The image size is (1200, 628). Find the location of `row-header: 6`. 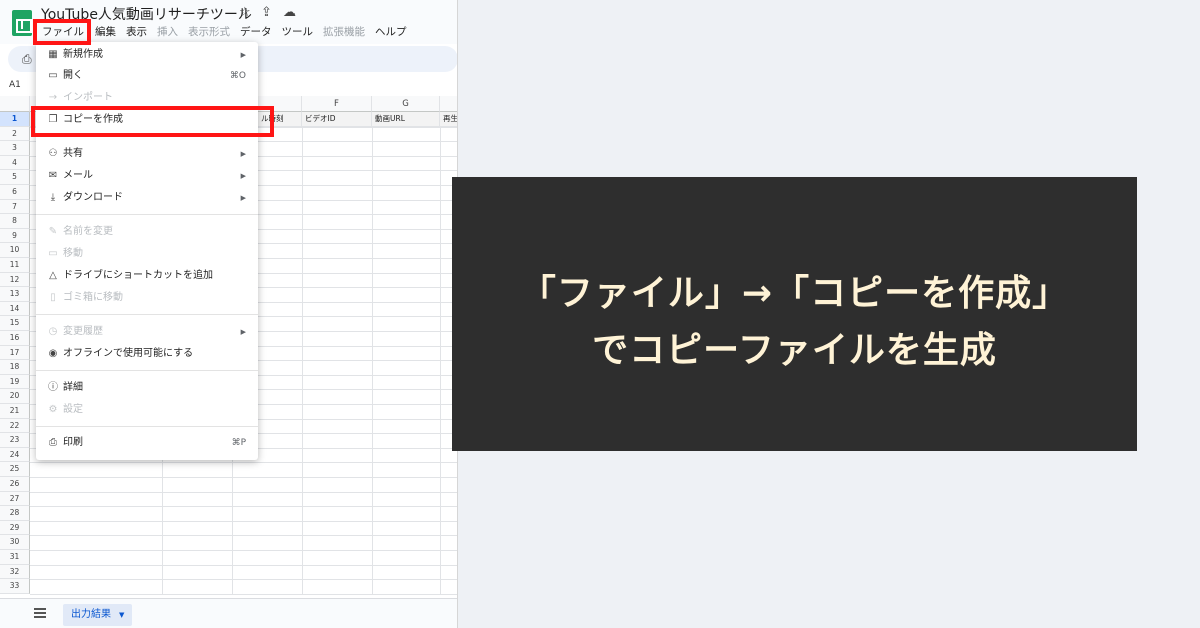

row-header: 6 is located at coordinates (15, 192).